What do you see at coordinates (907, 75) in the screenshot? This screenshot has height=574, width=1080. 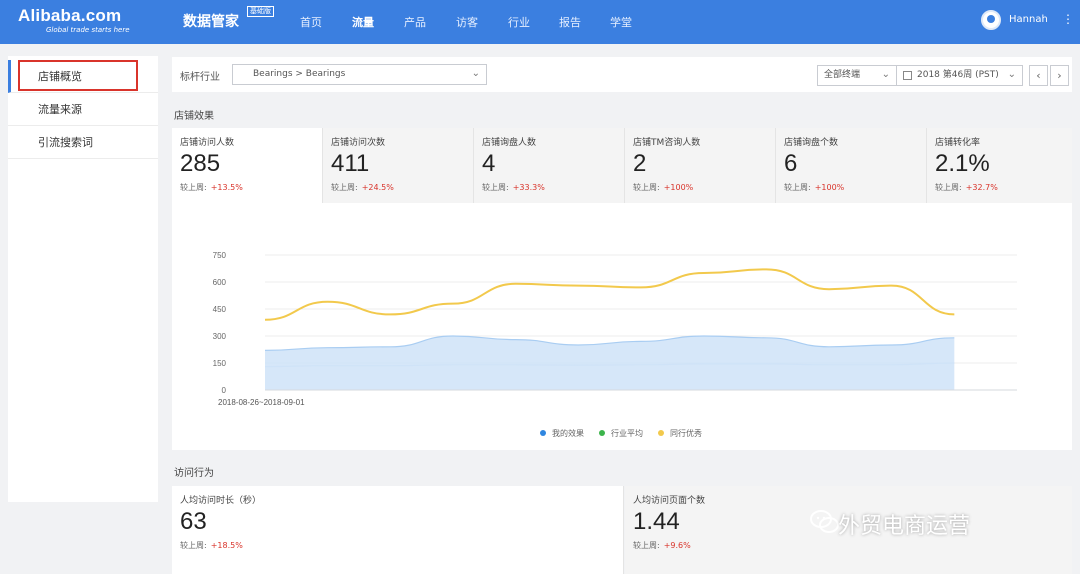 I see `calendar-icon` at bounding box center [907, 75].